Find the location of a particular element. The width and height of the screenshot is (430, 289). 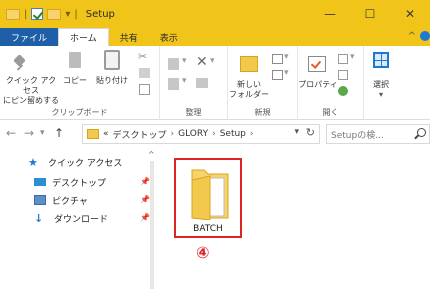

nav-item-label: ピクチャ is located at coordinates (70, 201).